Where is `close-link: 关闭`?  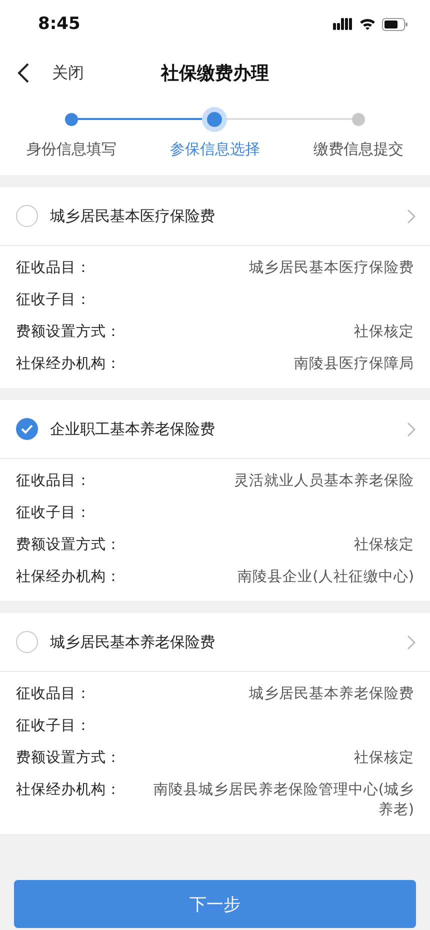
close-link: 关闭 is located at coordinates (68, 73).